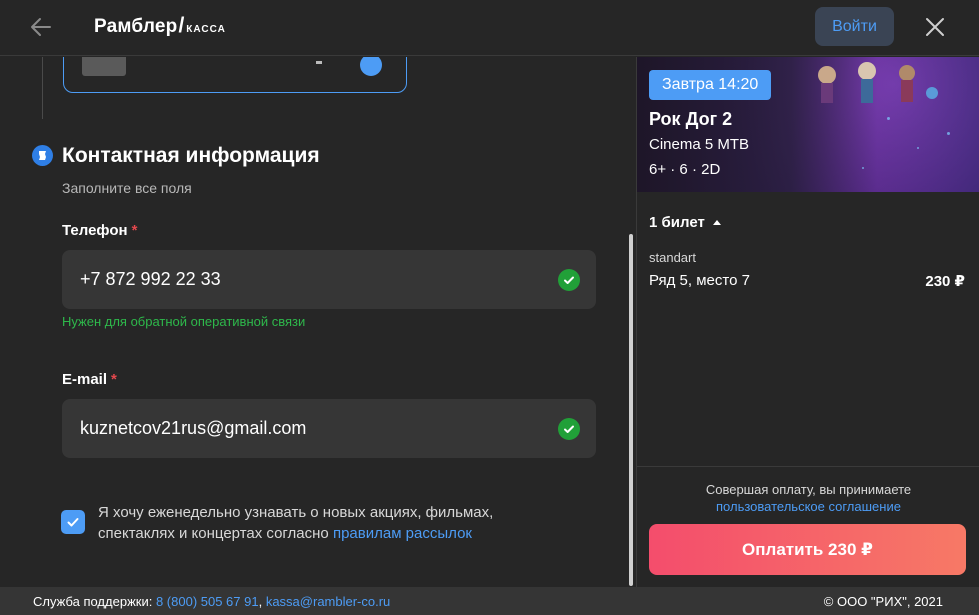  I want to click on movie-meta: 6+ · 6 · 2D, so click(685, 169).